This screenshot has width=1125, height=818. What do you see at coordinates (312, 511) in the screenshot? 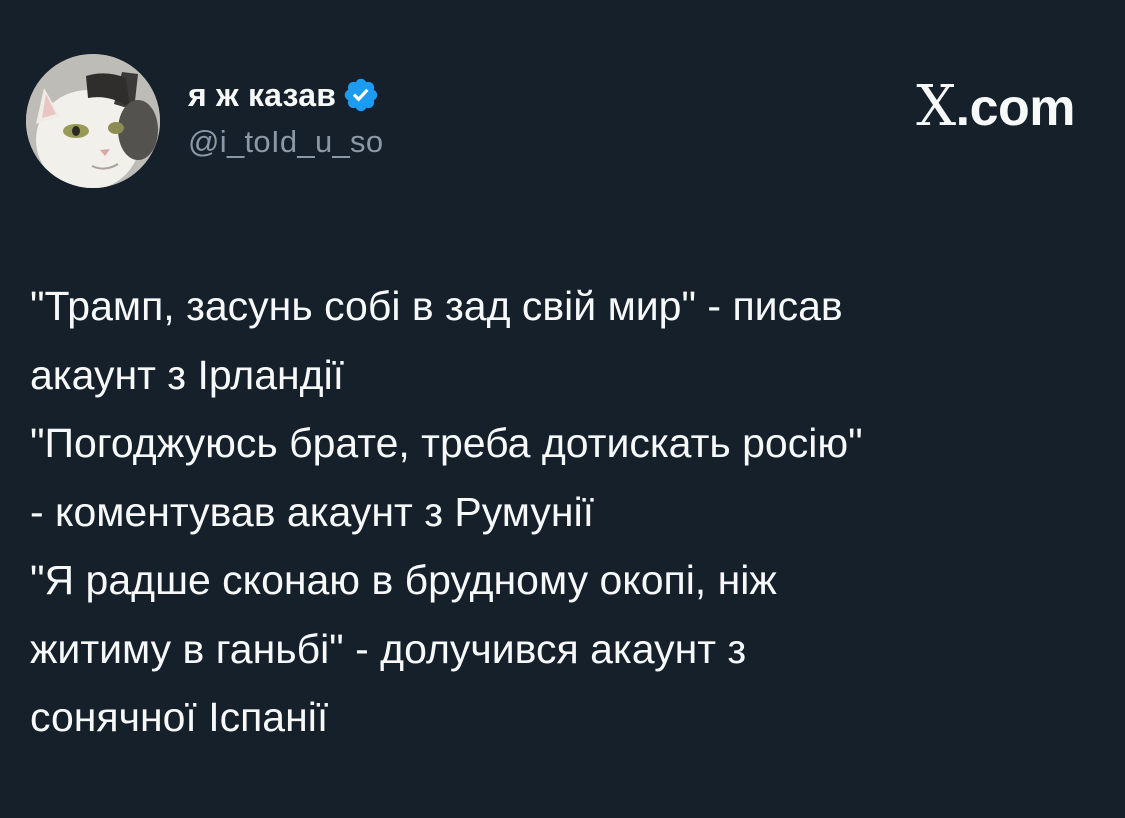
I see `tweet-line: - коментував акаунт з Румунії` at bounding box center [312, 511].